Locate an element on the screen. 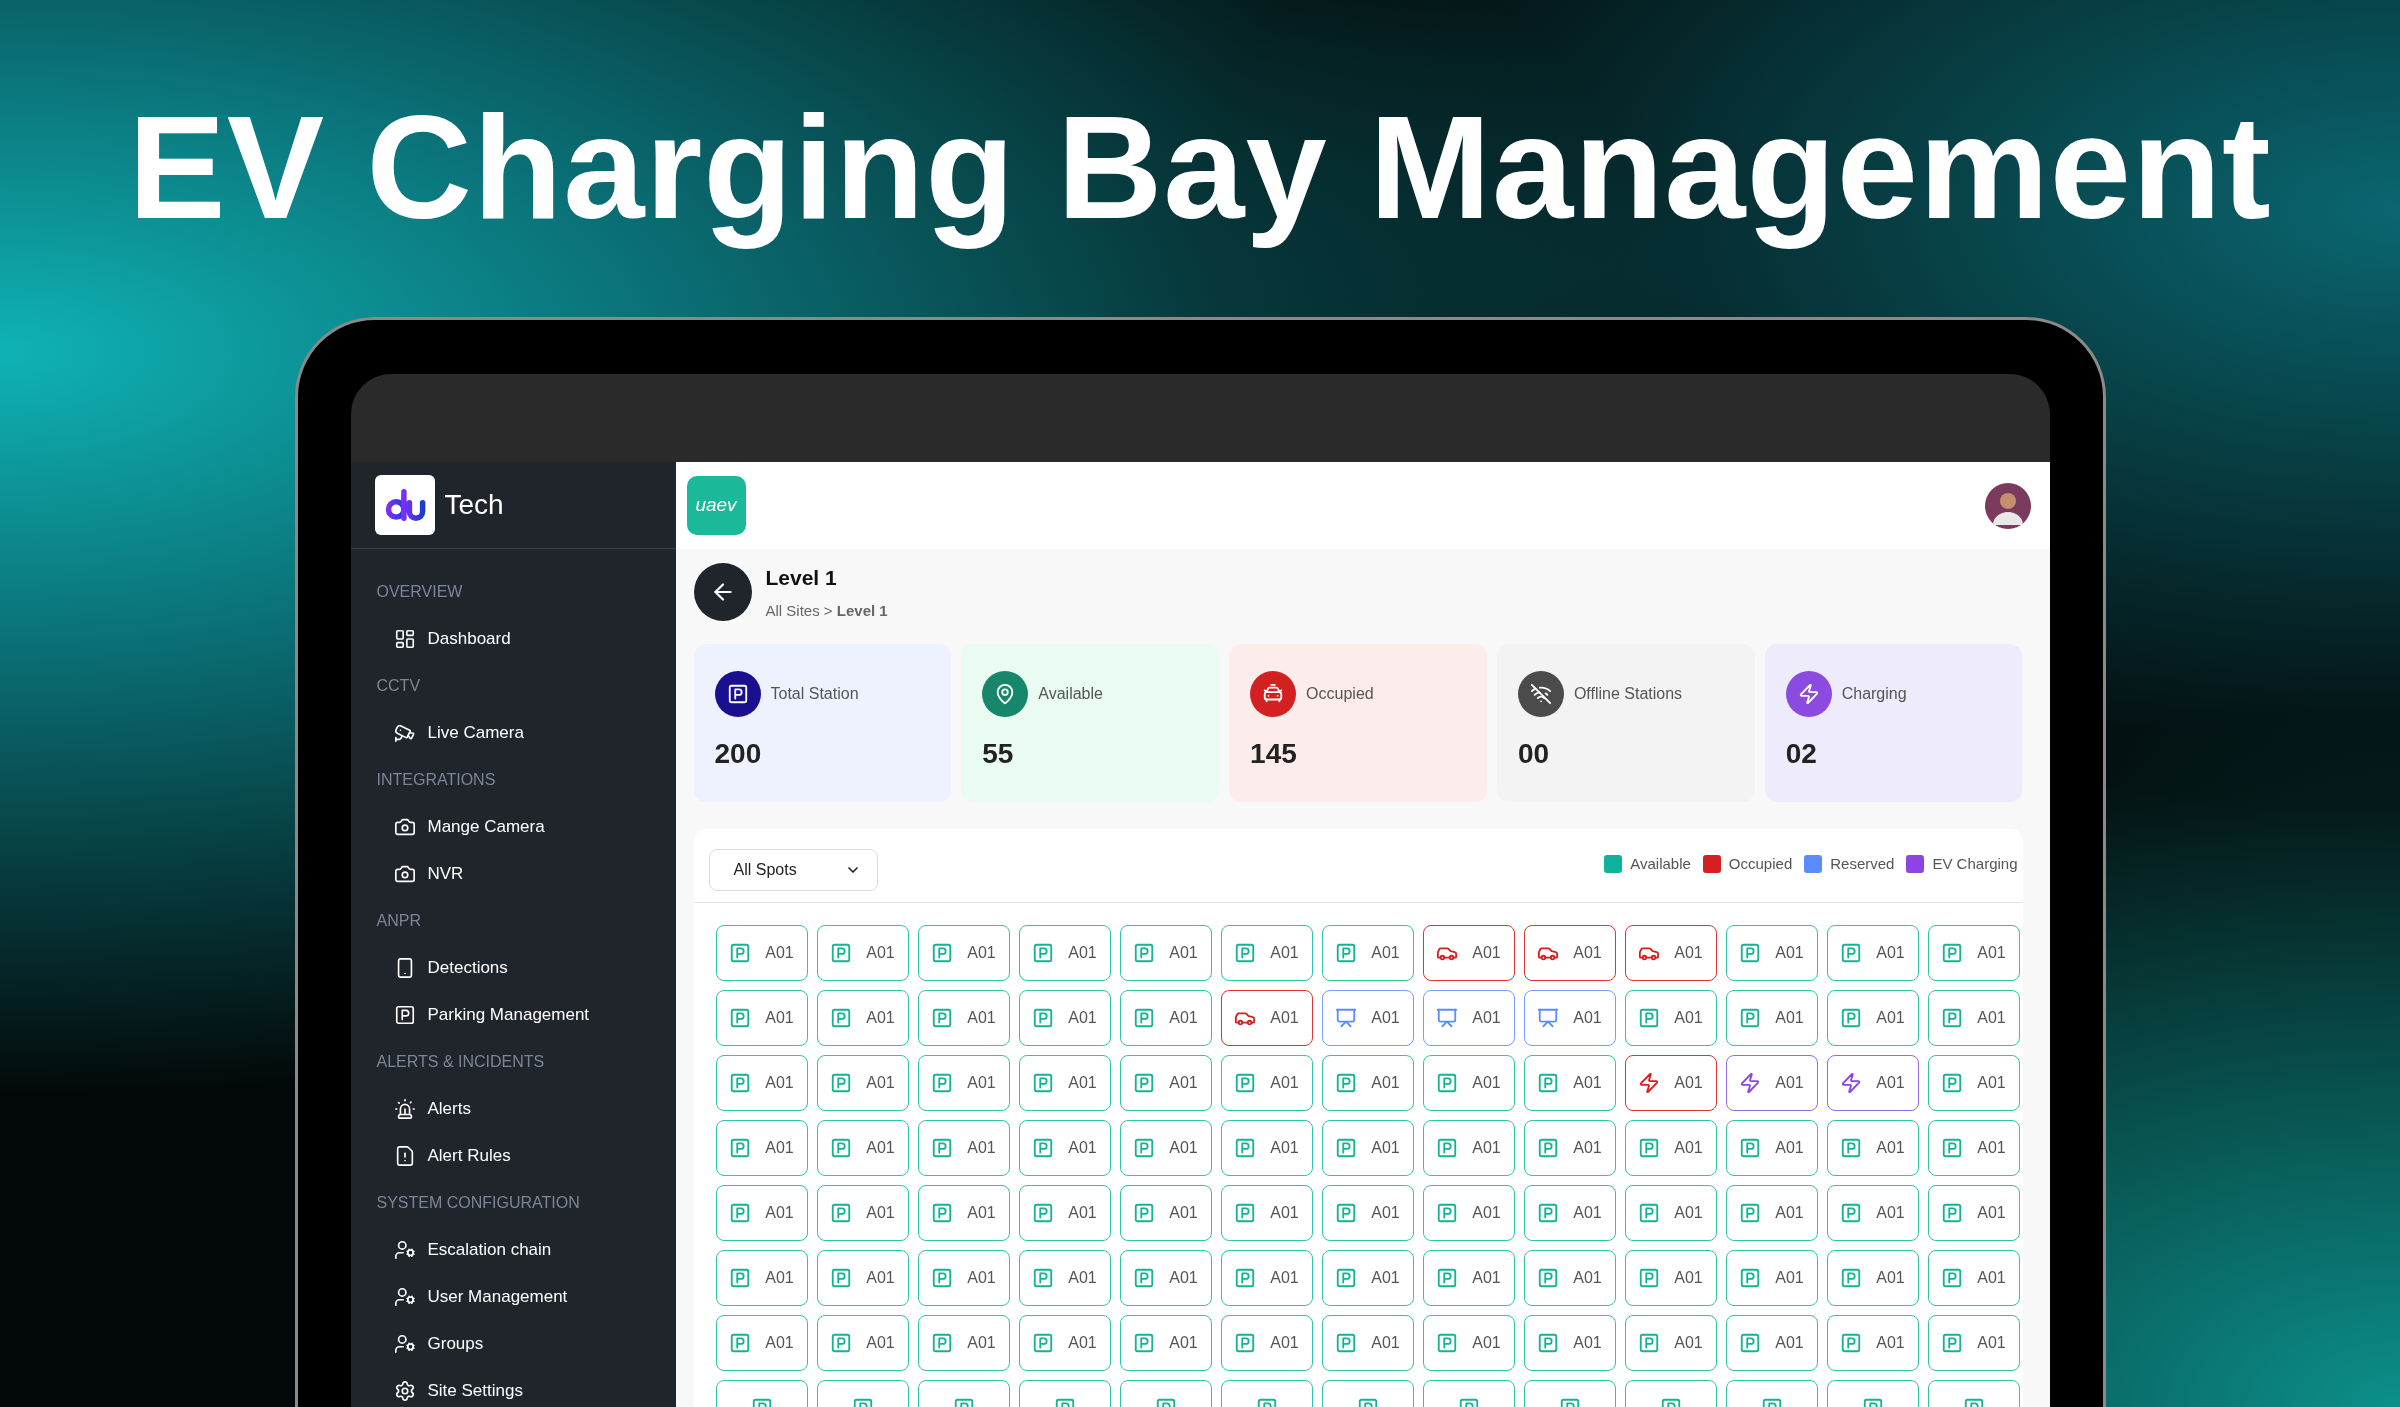  nav-item: Escalation chain is located at coordinates (456, 1250).